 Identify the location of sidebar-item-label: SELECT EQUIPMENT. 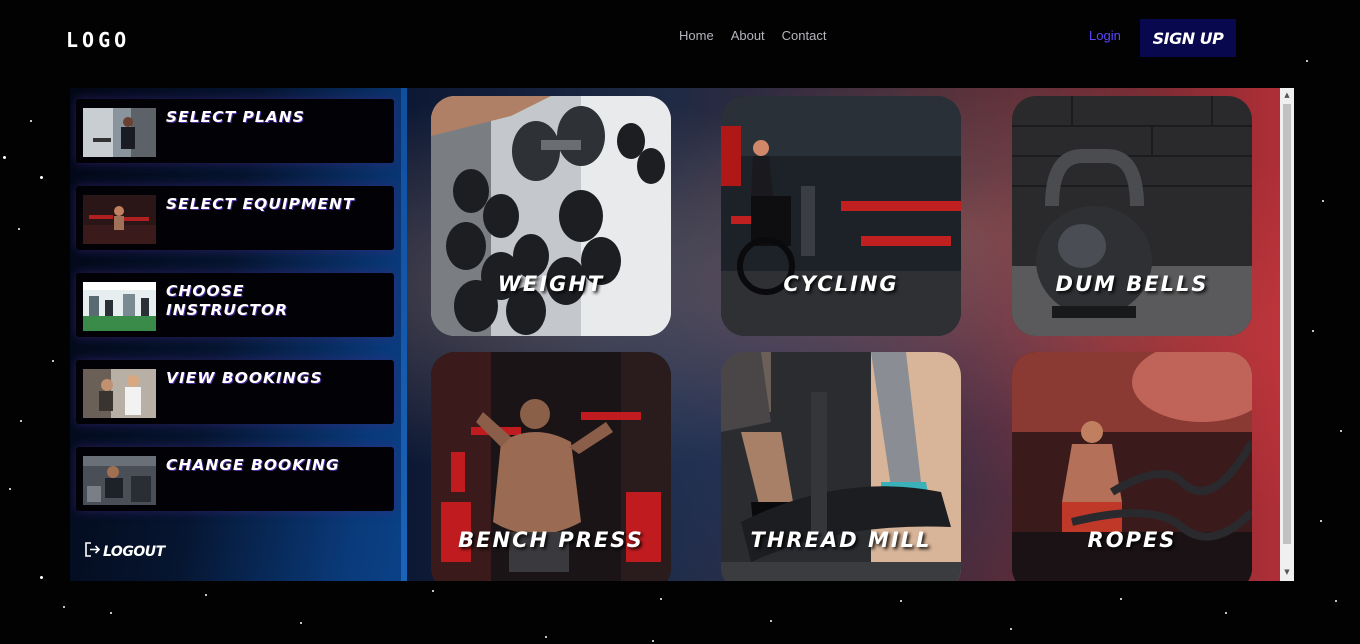
(260, 204).